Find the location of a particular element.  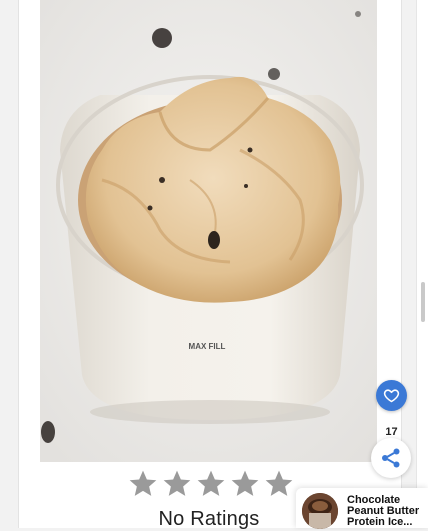

share-icon is located at coordinates (391, 458).